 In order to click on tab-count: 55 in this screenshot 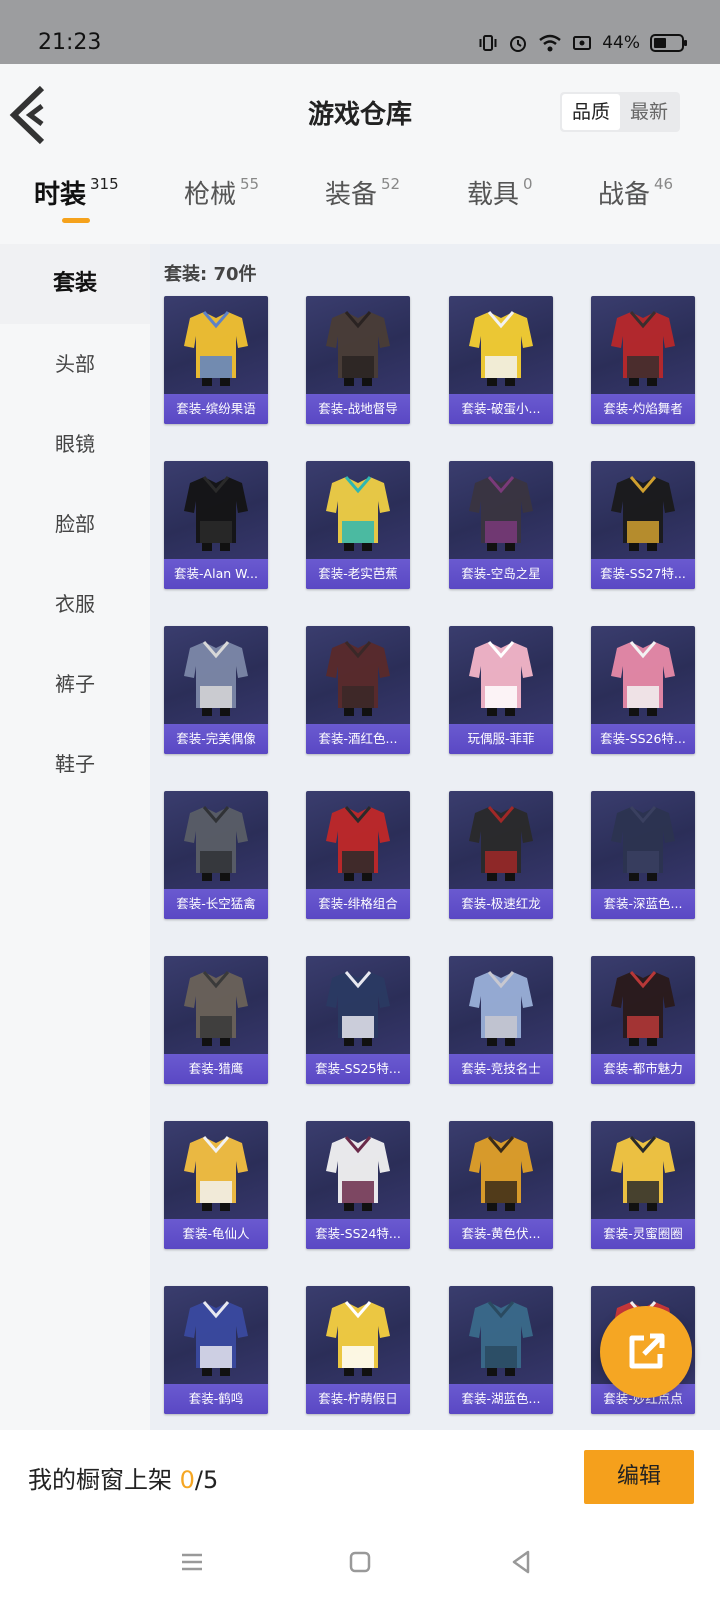, I will do `click(250, 184)`.